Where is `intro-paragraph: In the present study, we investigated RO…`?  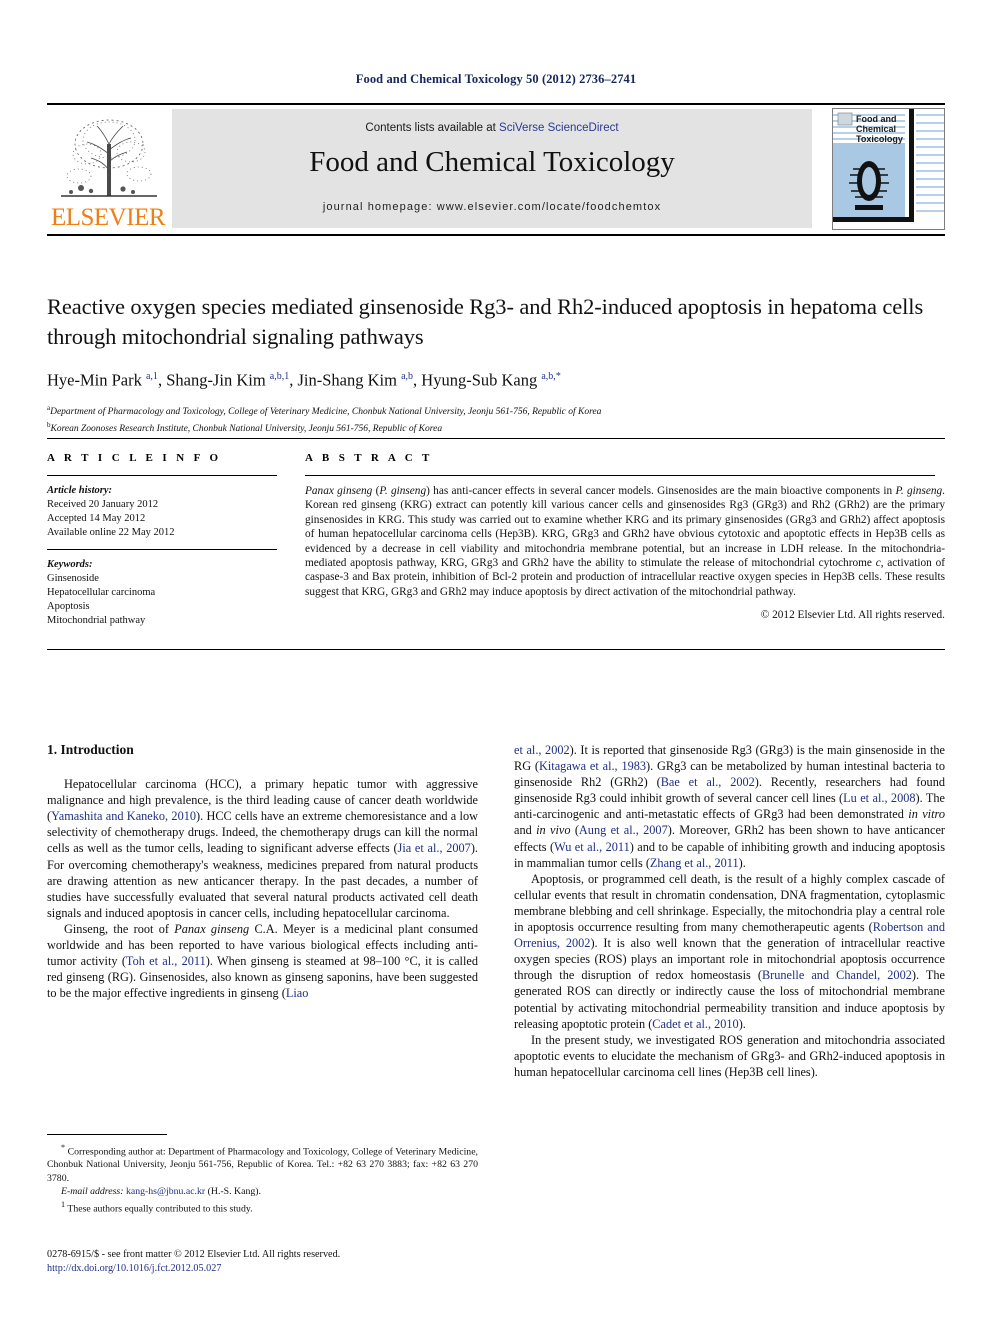 intro-paragraph: In the present study, we investigated RO… is located at coordinates (729, 1055).